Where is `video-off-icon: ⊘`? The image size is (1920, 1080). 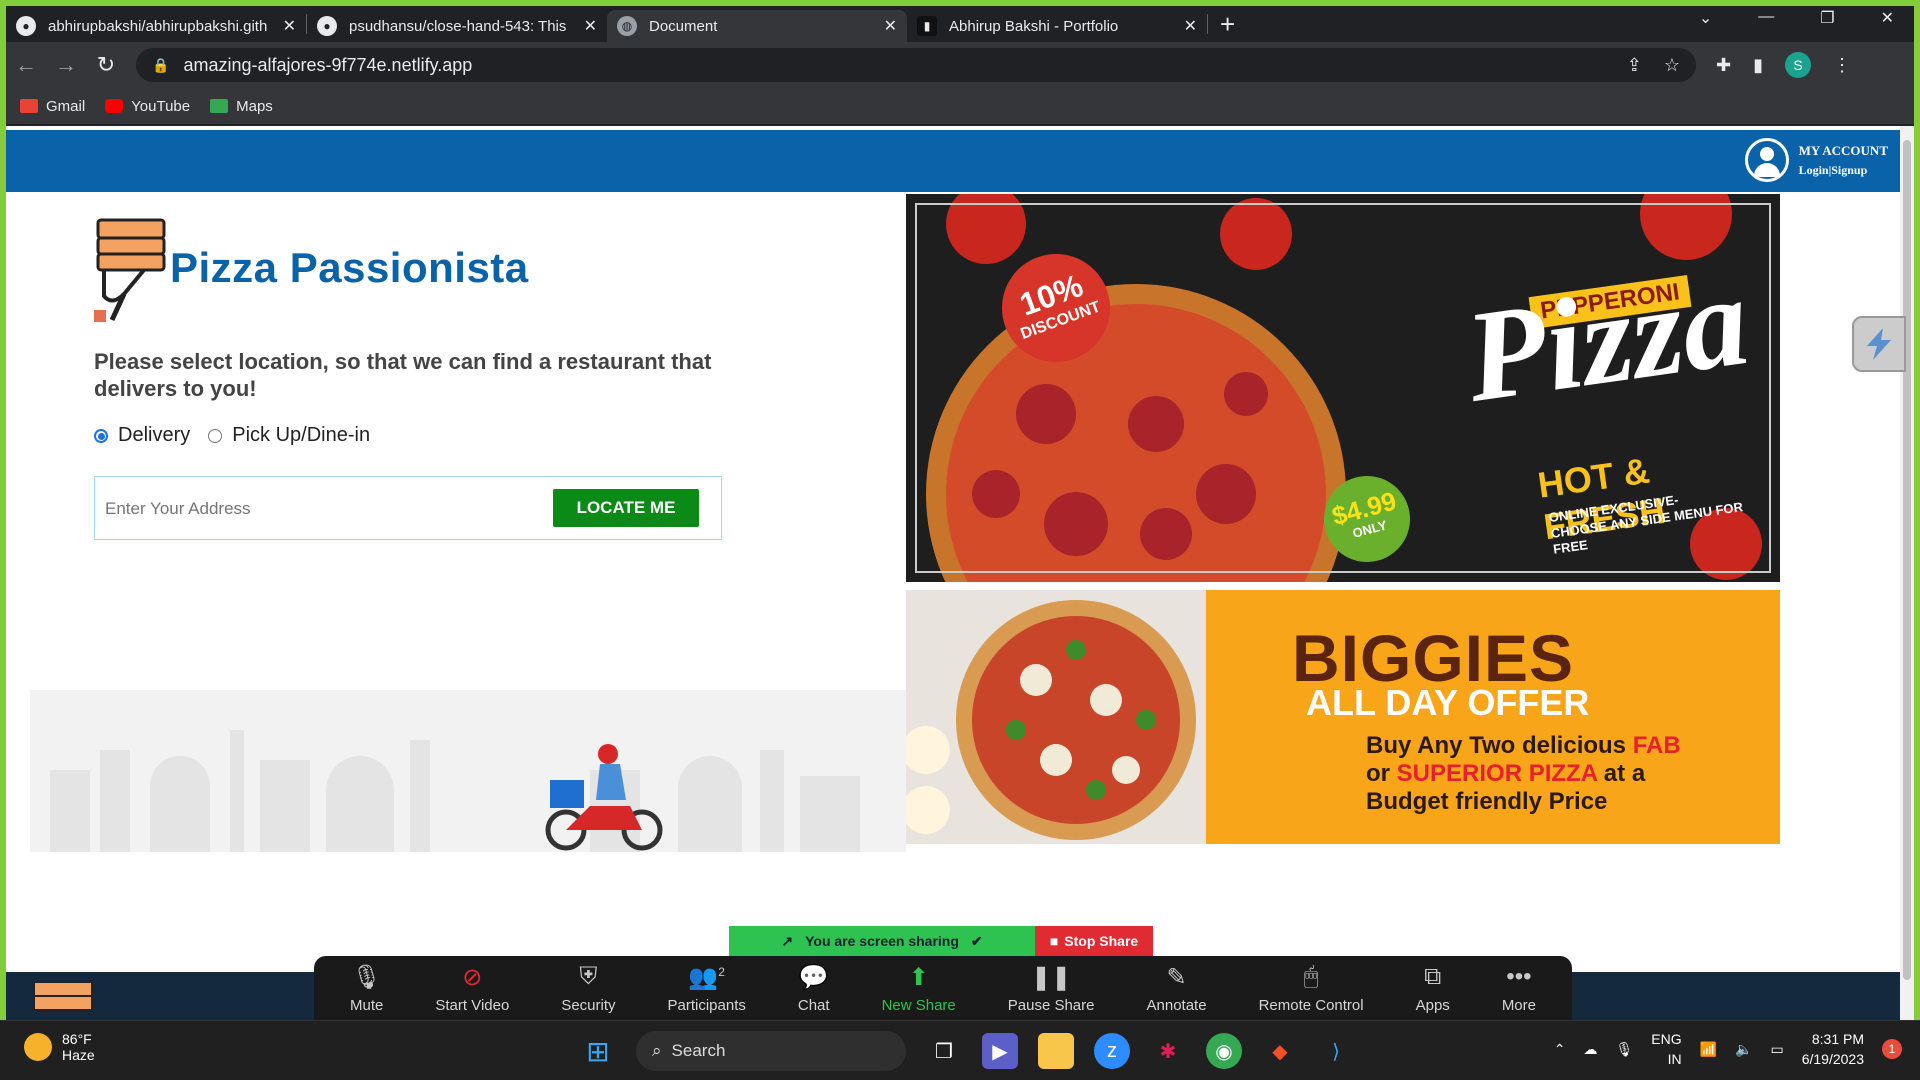
video-off-icon: ⊘ is located at coordinates (472, 977).